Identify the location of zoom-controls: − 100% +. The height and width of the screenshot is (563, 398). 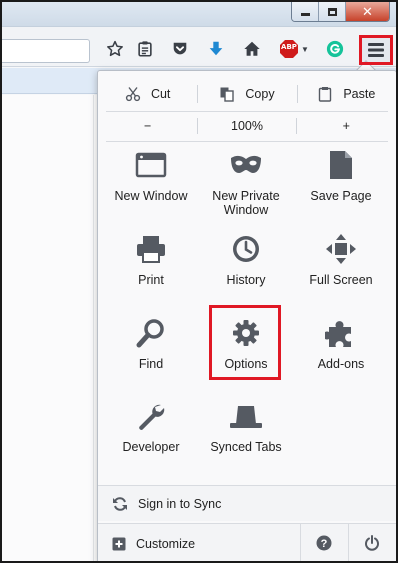
(247, 126).